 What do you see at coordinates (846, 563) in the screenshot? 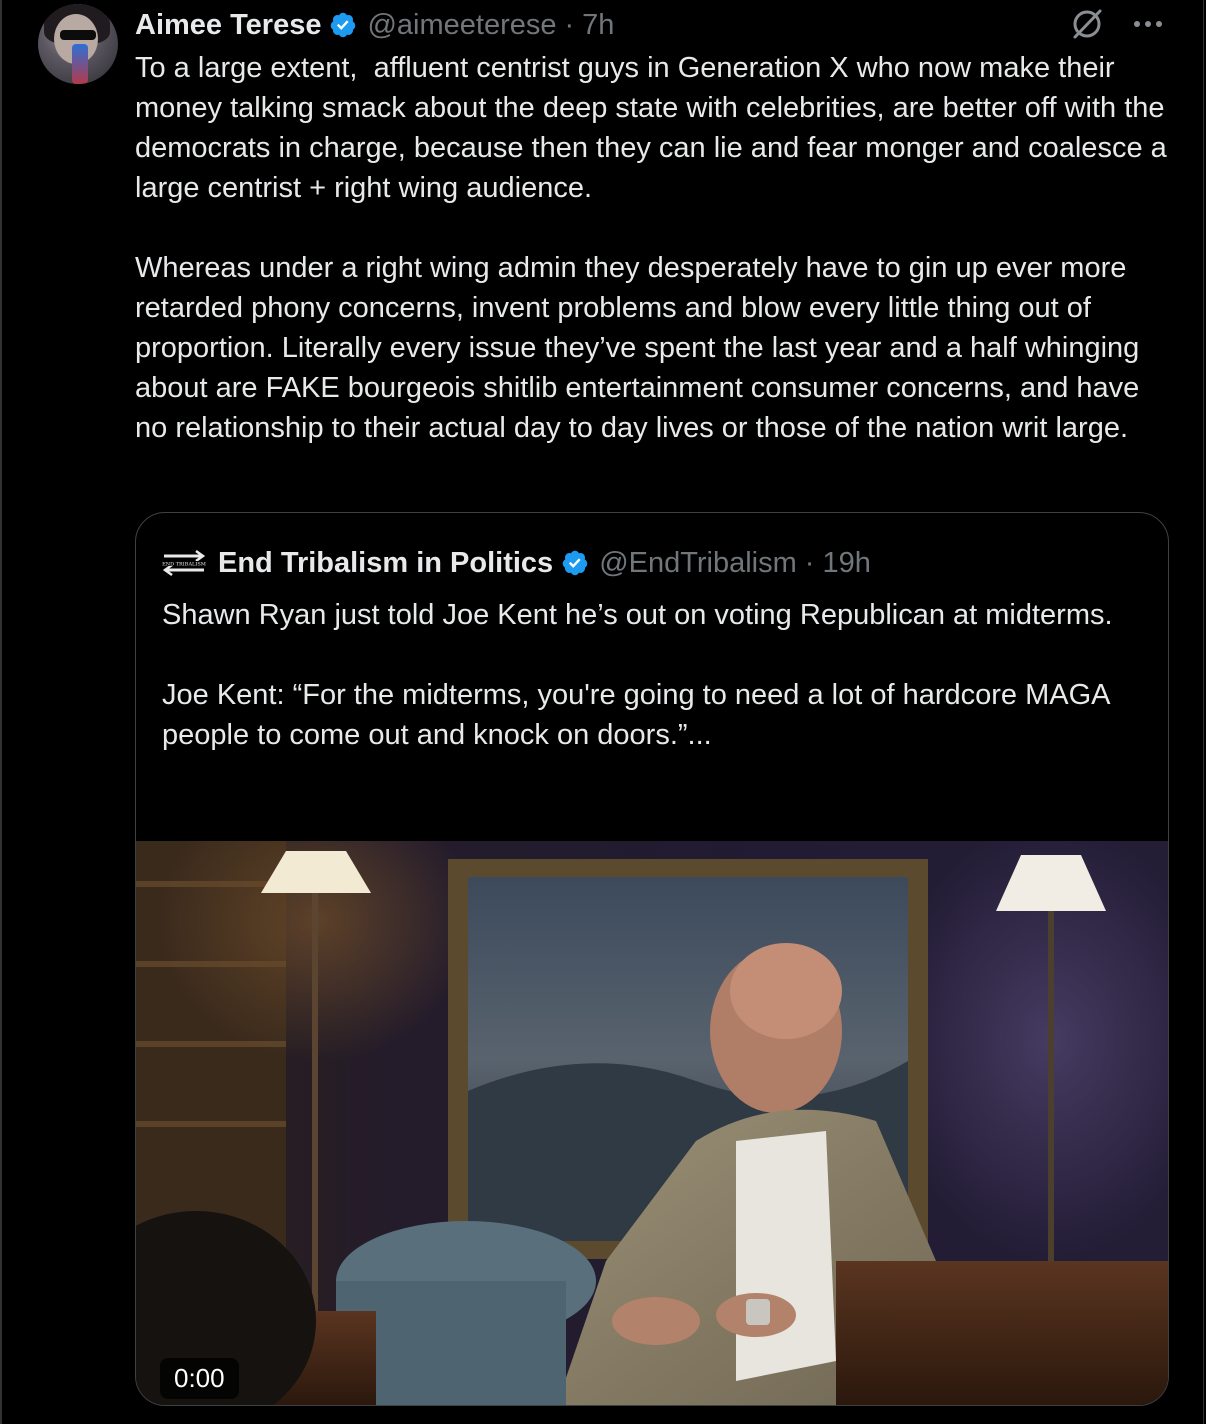
I see `quoted-timestamp: 19h` at bounding box center [846, 563].